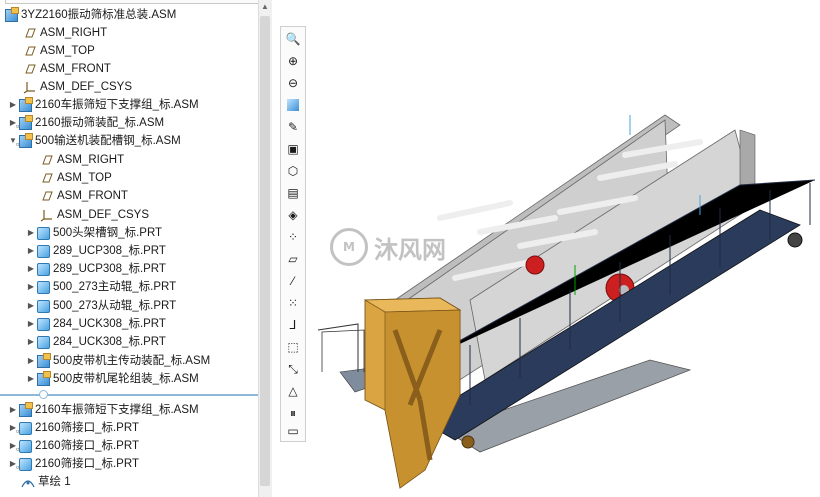 The height and width of the screenshot is (497, 820). I want to click on tree-item-screen-port-c: ▶ ▫ 2160筛接口_标.PRT, so click(73, 464).